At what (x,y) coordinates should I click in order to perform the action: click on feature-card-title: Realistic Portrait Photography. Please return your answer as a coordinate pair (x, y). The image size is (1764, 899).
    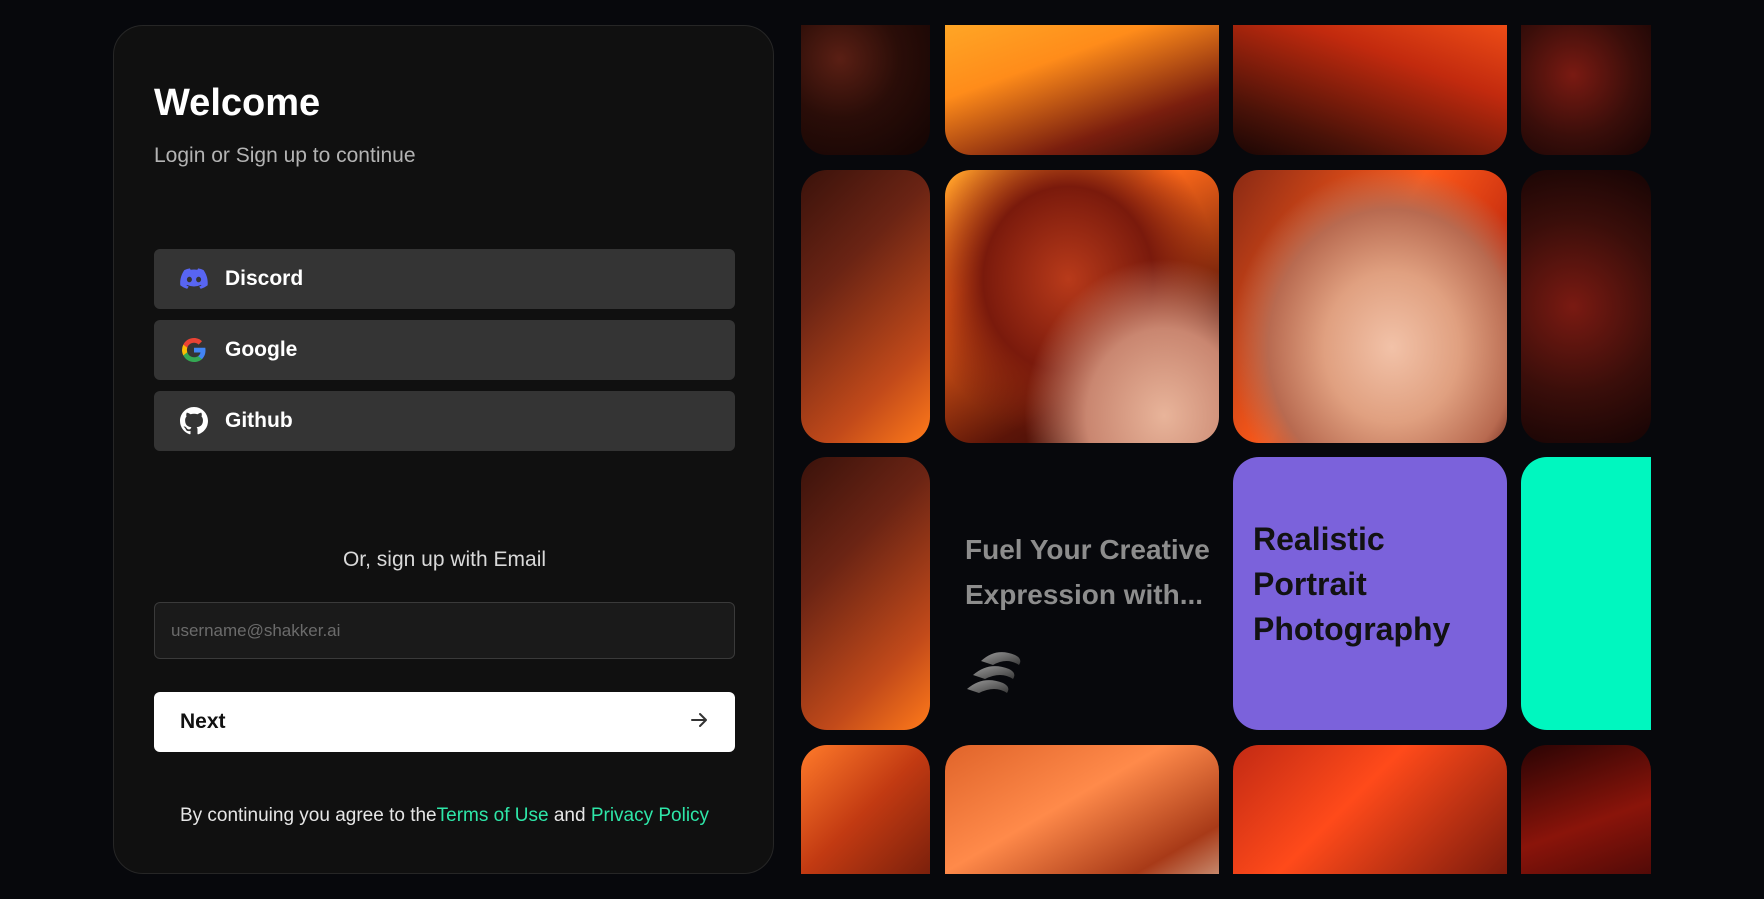
    Looking at the image, I should click on (1351, 584).